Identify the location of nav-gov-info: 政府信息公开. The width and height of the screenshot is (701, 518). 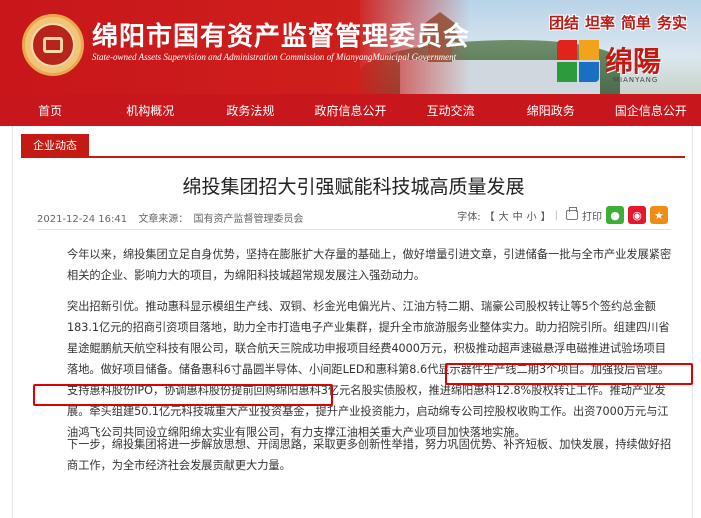
(350, 110).